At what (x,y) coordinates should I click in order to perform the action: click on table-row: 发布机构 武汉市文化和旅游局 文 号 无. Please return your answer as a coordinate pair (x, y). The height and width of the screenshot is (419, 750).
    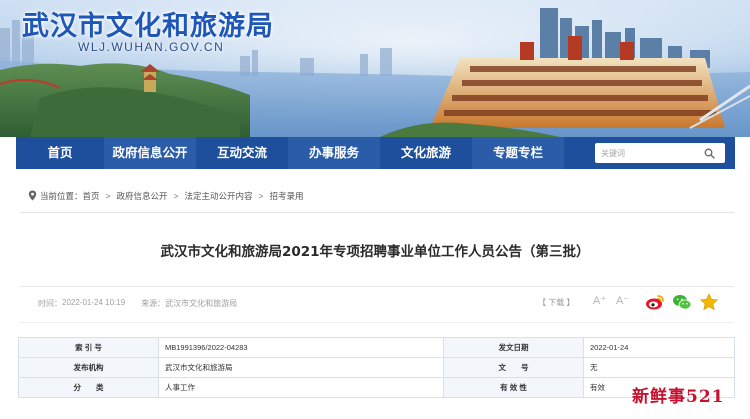
    Looking at the image, I should click on (376, 367).